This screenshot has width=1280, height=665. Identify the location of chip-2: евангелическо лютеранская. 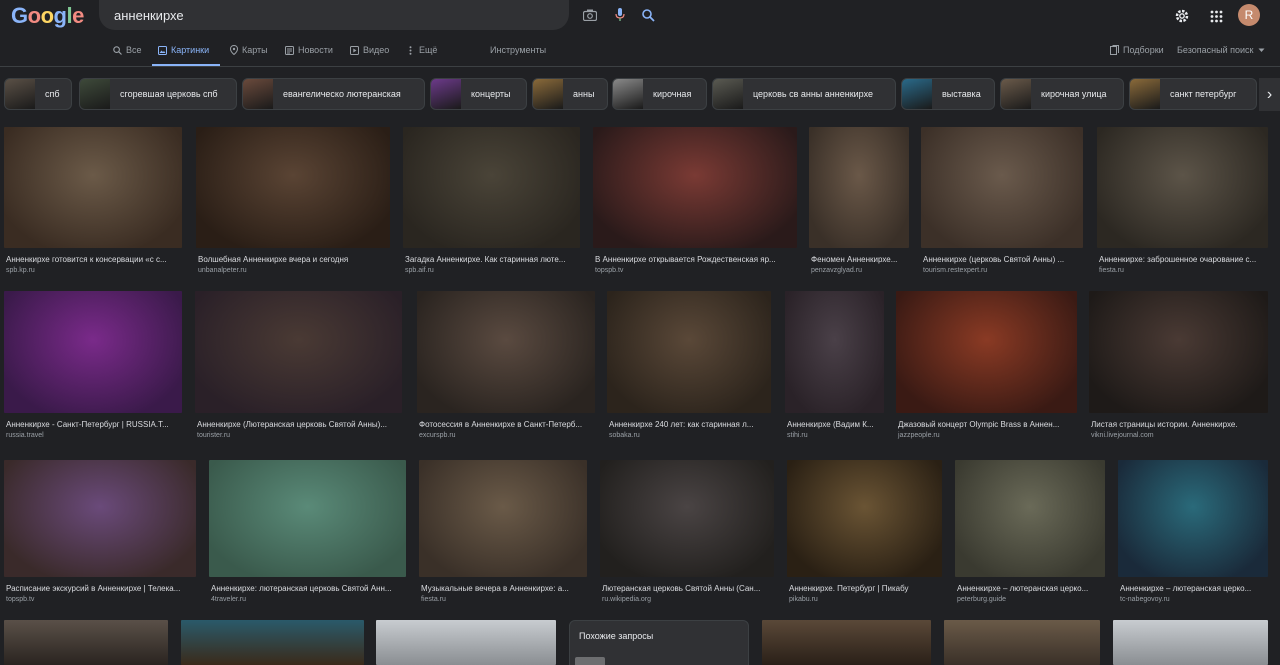
(333, 94).